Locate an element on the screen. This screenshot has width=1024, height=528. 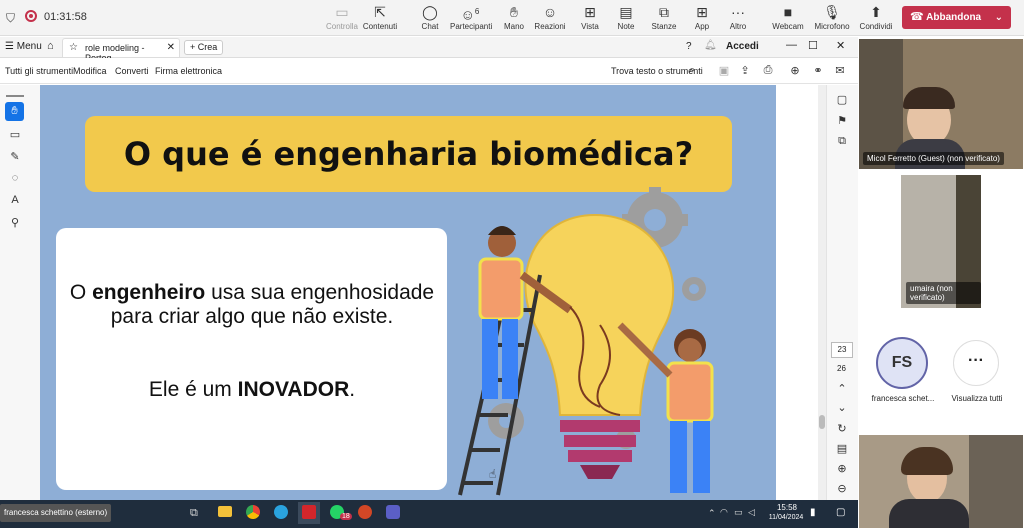
meeting-button-label: Altro is located at coordinates (738, 26).